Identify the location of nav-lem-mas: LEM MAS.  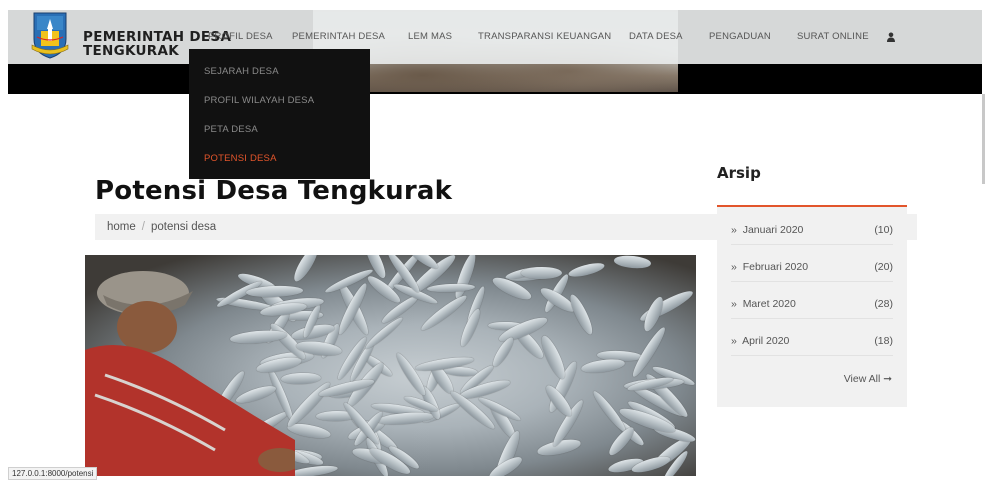
(430, 36).